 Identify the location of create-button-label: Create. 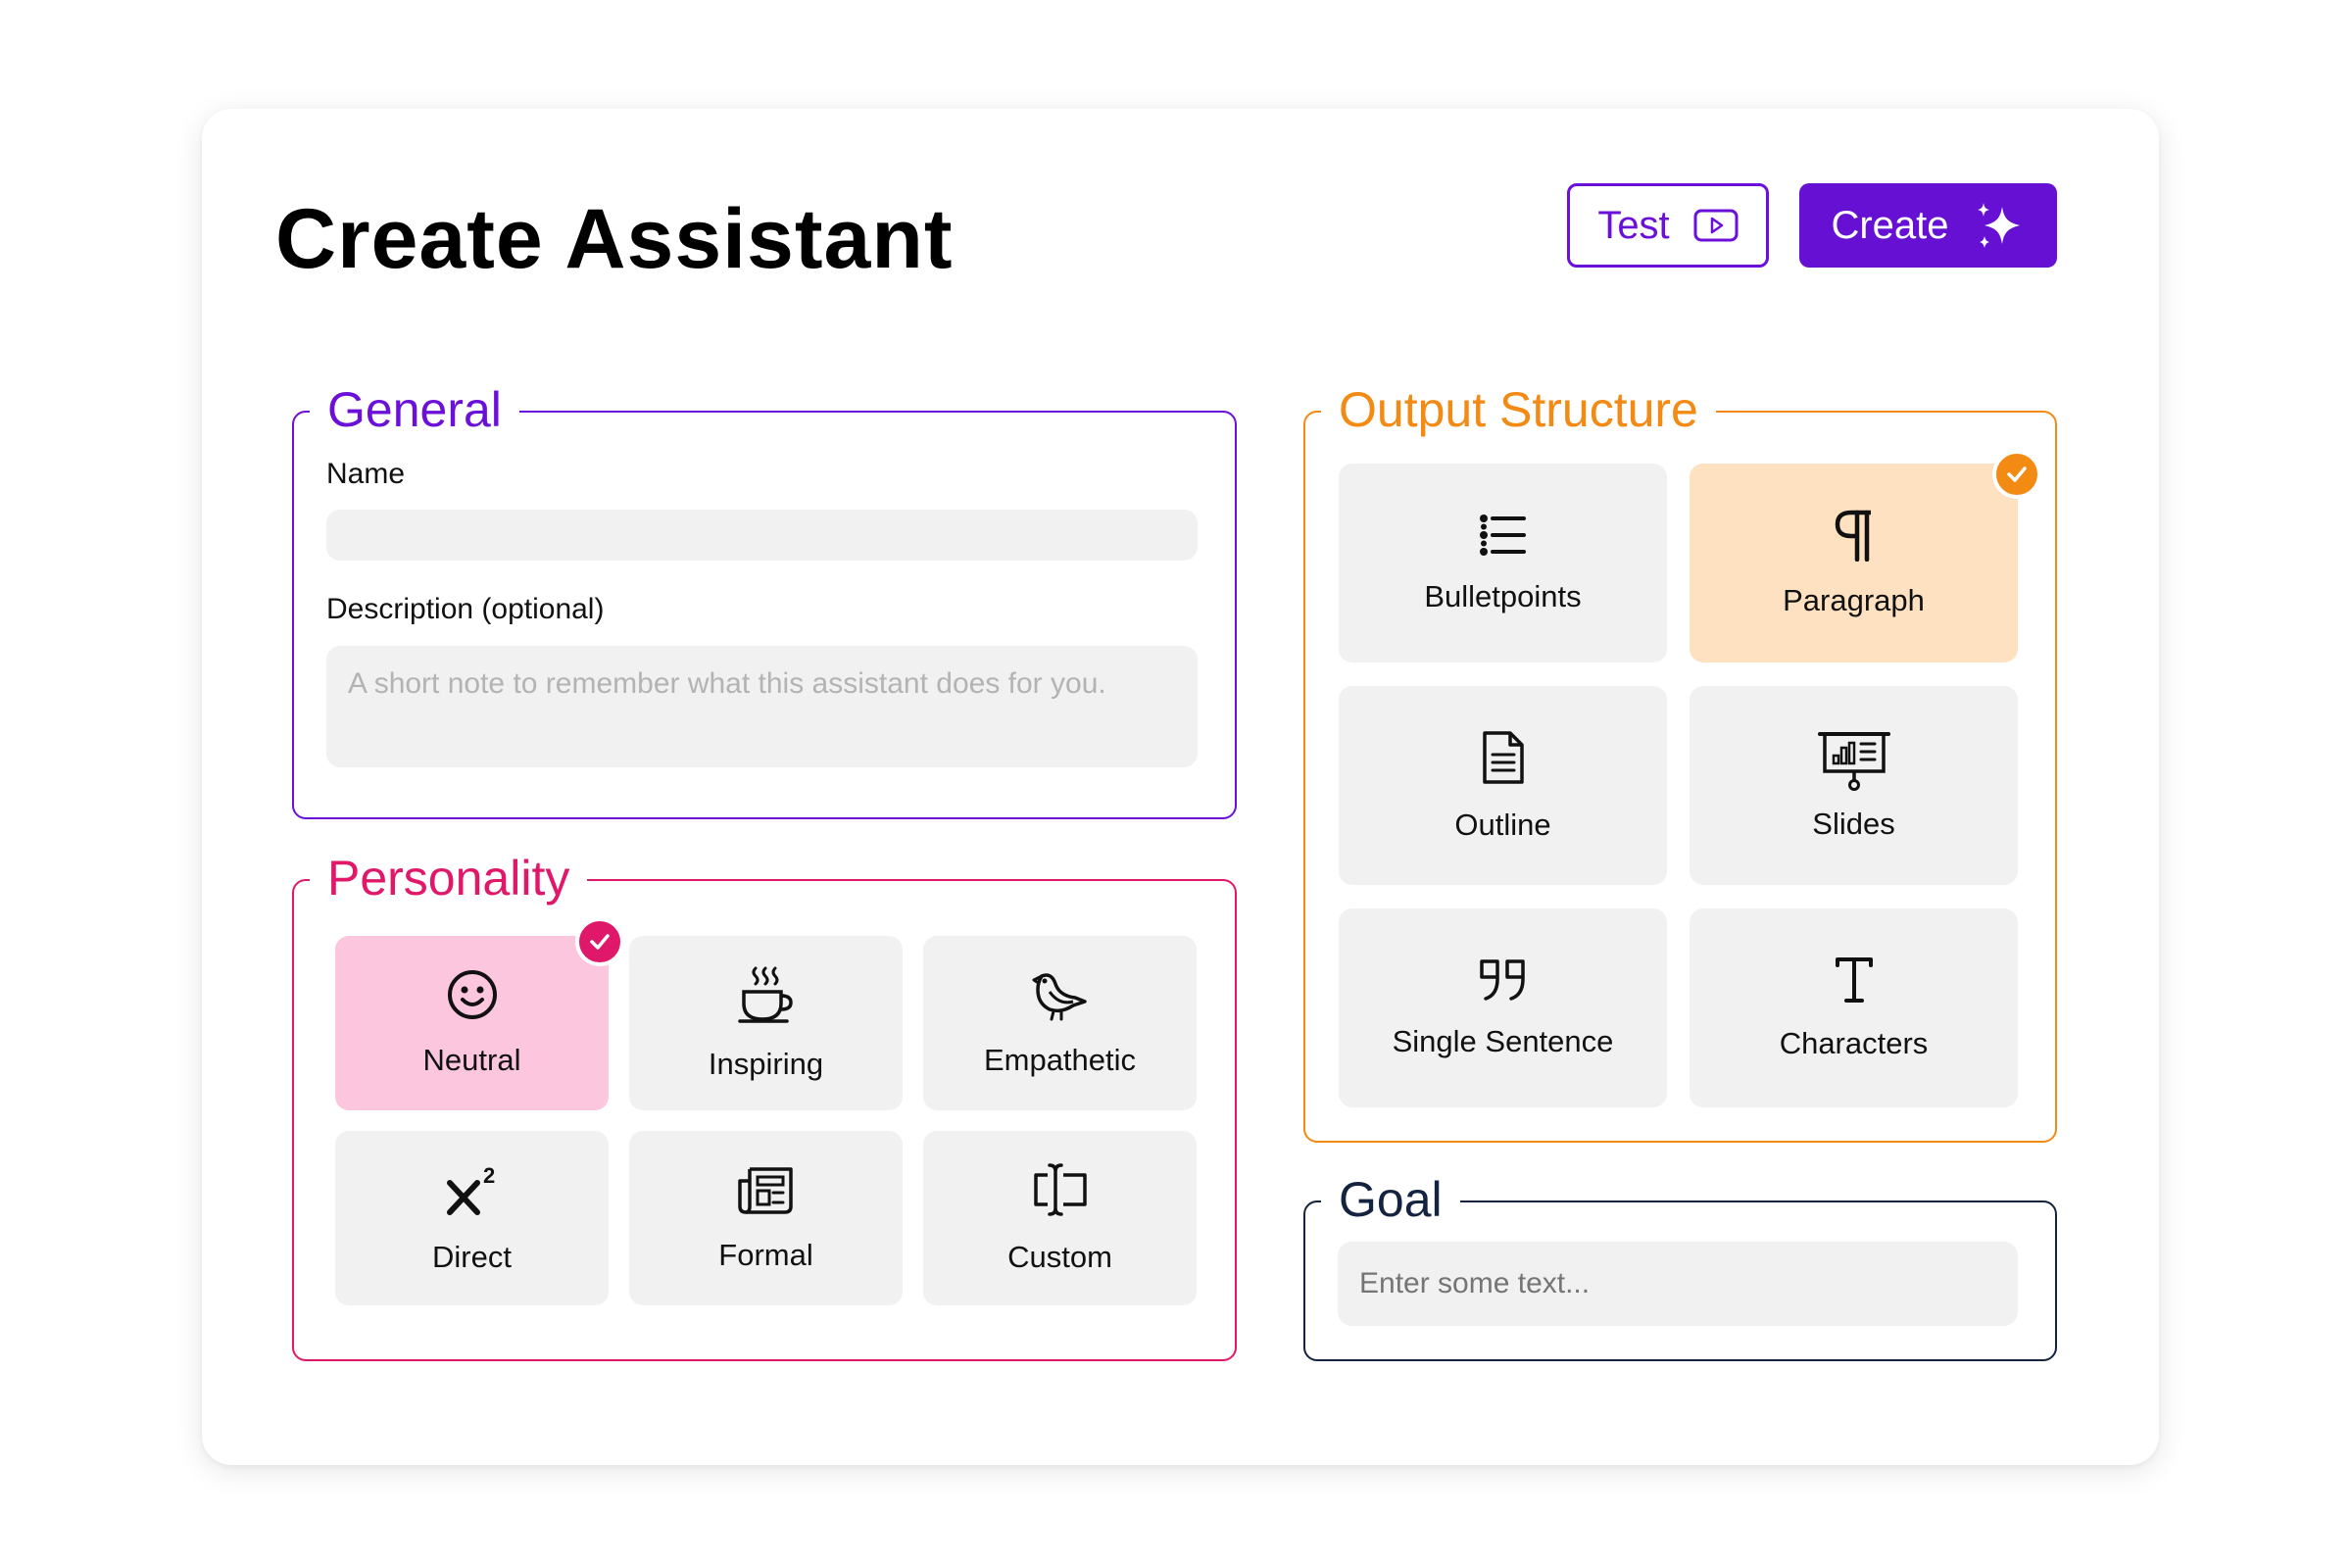
(1890, 225).